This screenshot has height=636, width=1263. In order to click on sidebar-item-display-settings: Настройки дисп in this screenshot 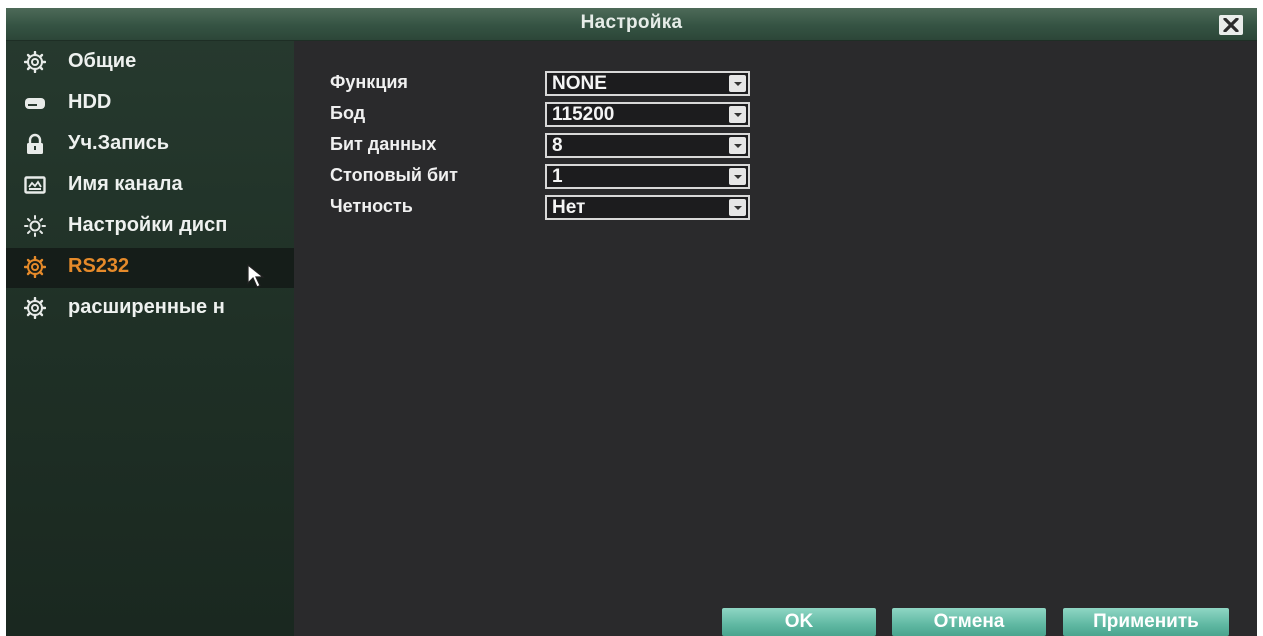, I will do `click(150, 227)`.